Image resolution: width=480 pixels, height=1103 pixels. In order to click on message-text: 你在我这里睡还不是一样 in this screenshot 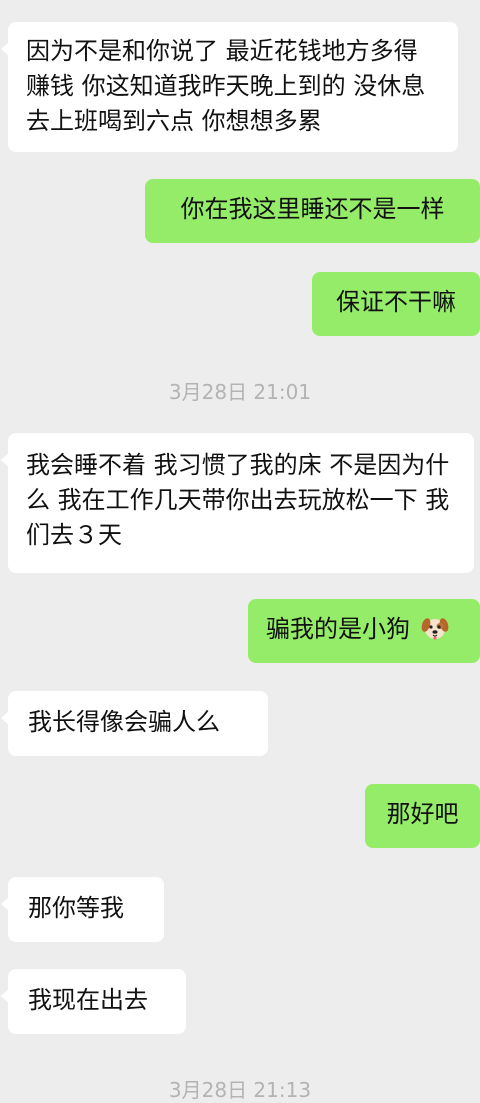, I will do `click(312, 209)`.